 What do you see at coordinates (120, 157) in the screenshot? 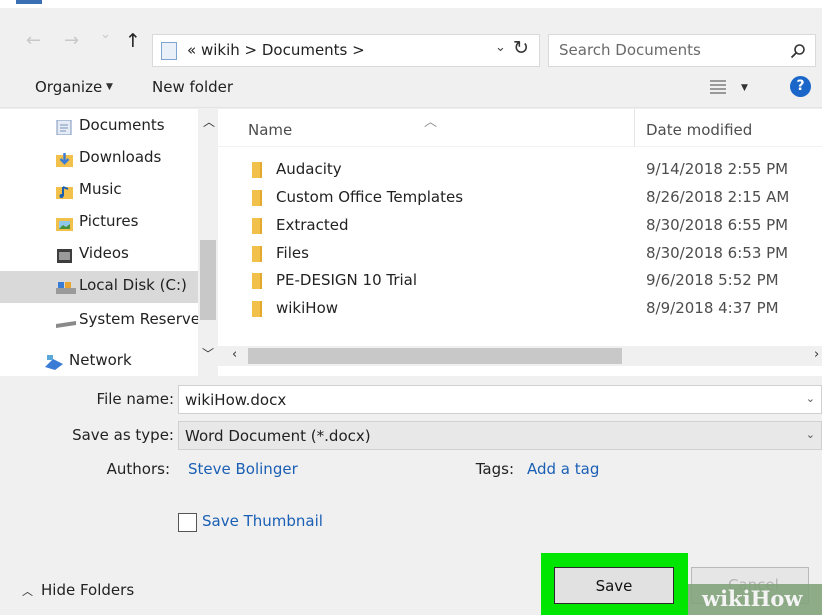
I see `nav-item-label: Downloads` at bounding box center [120, 157].